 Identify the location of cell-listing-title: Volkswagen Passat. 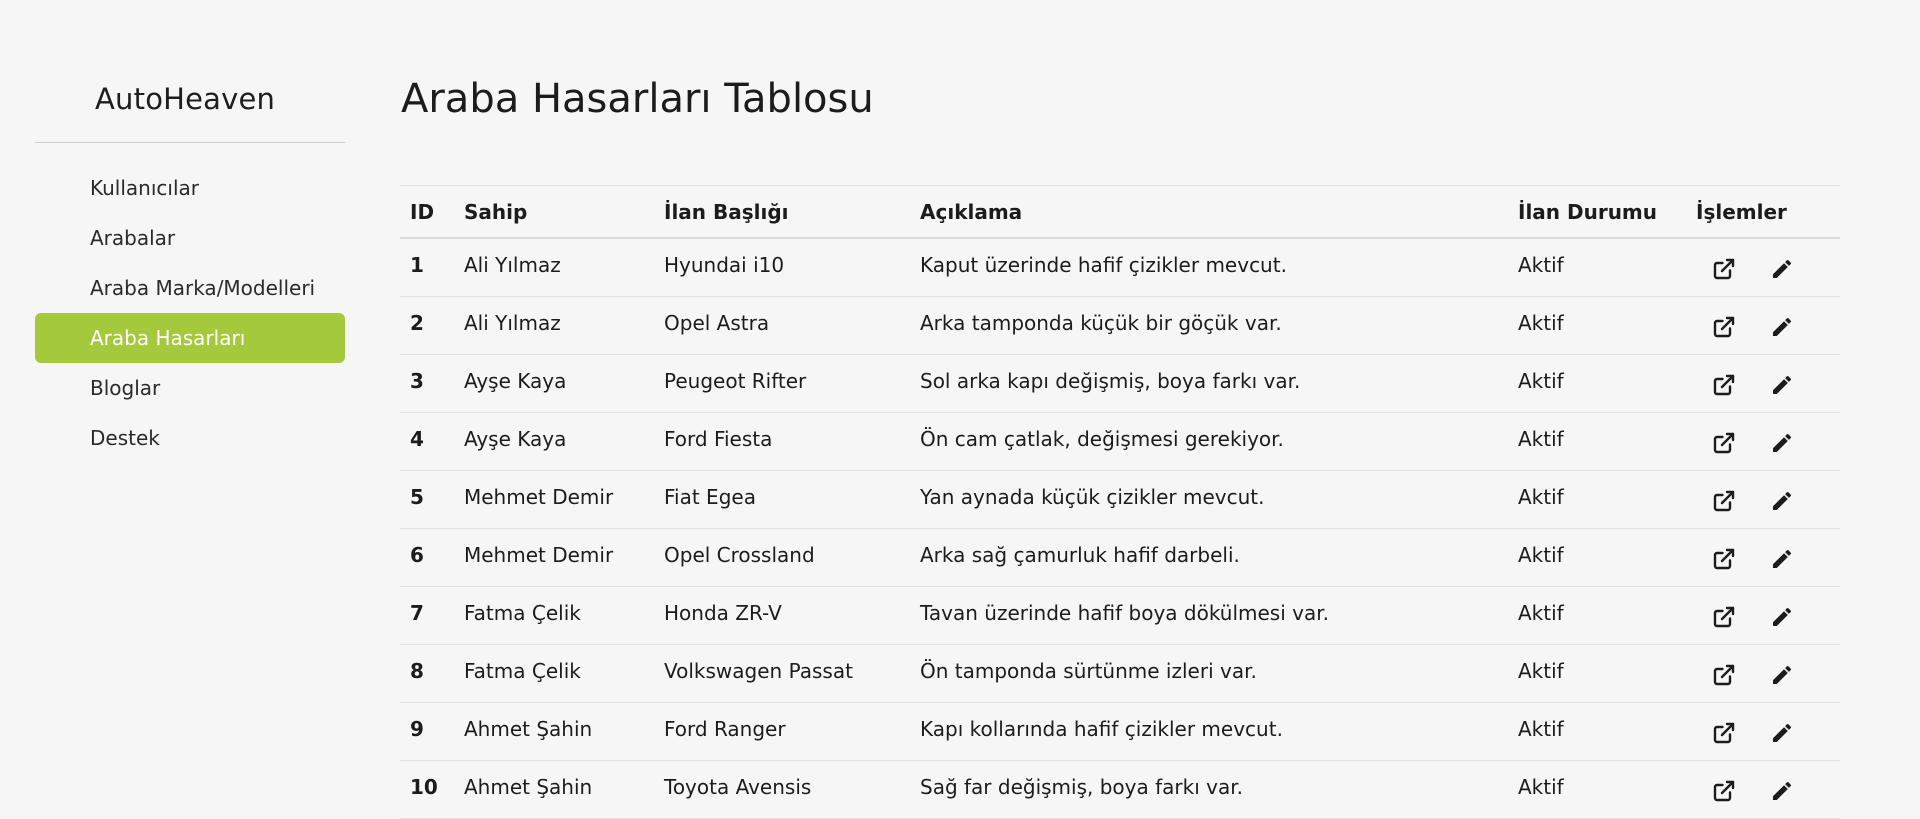
(782, 673).